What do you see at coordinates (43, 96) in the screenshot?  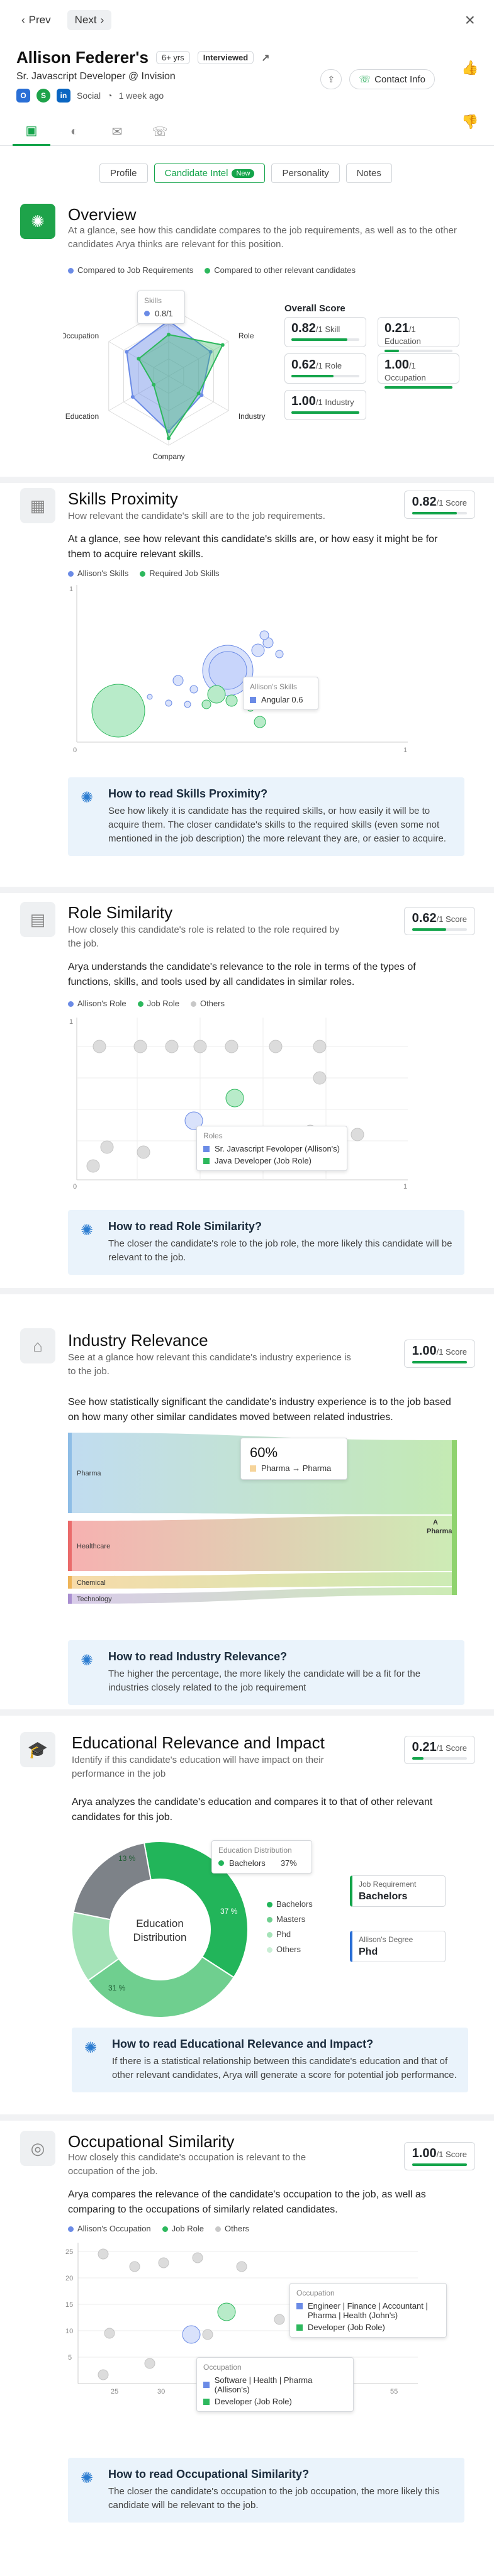 I see `source-icon: S` at bounding box center [43, 96].